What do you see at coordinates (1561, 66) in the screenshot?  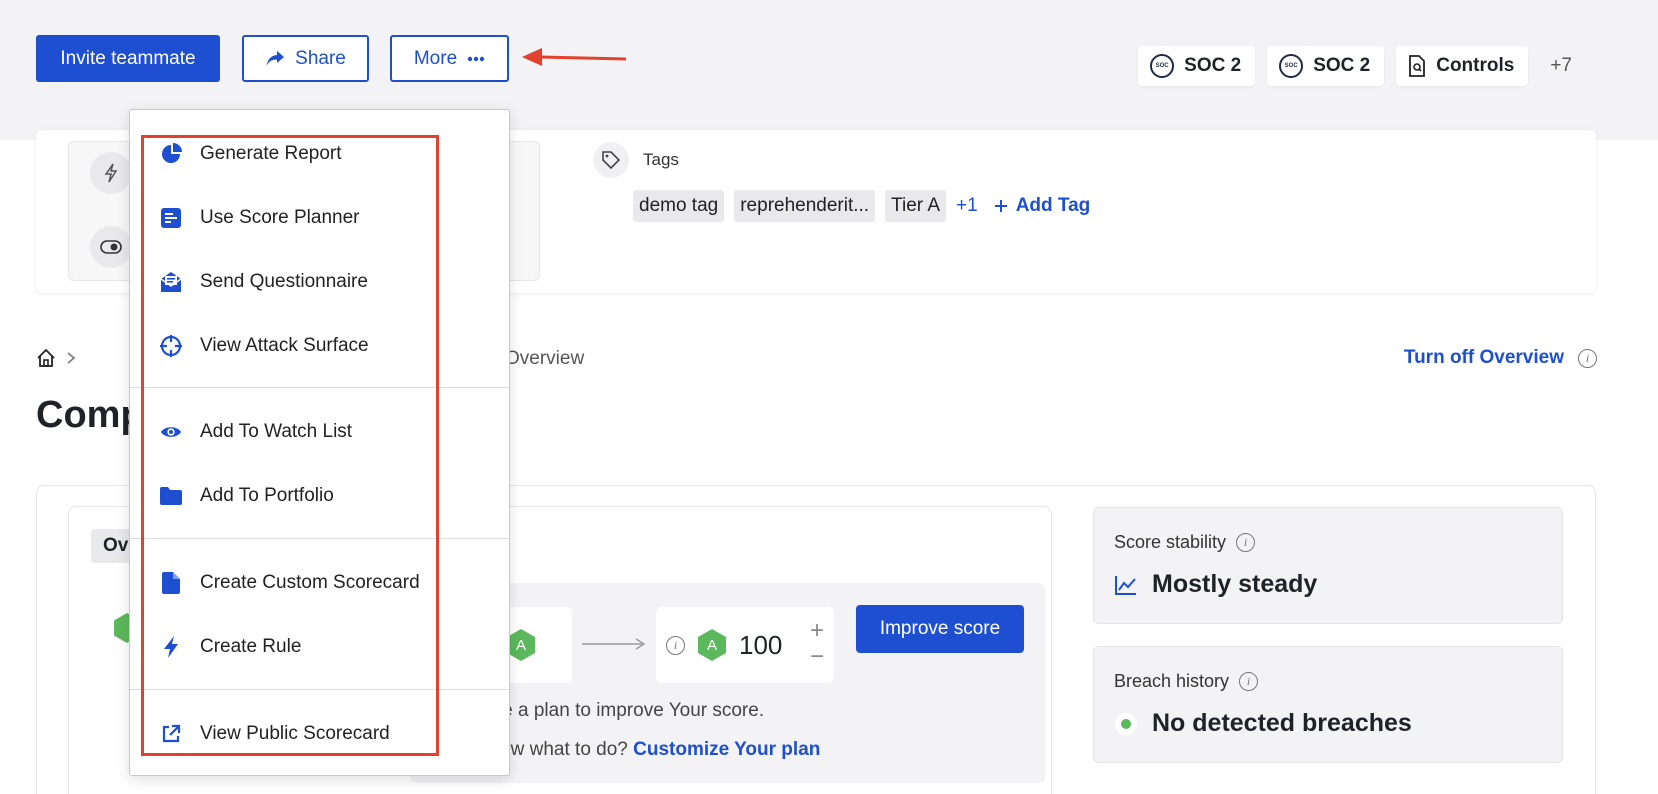 I see `badges-more-count: +7` at bounding box center [1561, 66].